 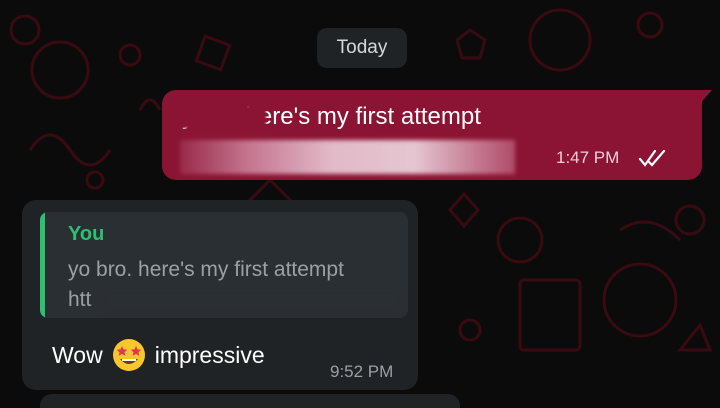 What do you see at coordinates (206, 269) in the screenshot?
I see `quoted-text: yo bro. here's my first attempt` at bounding box center [206, 269].